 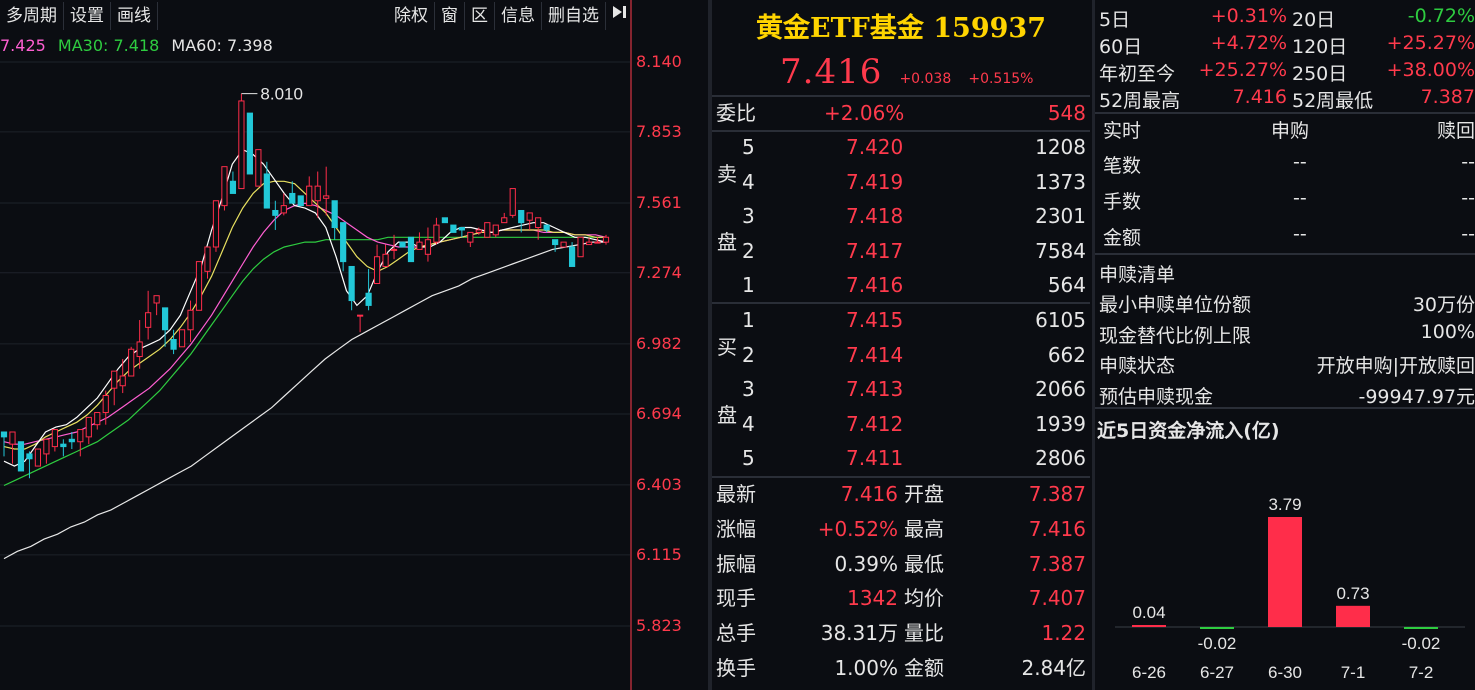 I want to click on high-marker-label: 8.010, so click(x=281, y=94).